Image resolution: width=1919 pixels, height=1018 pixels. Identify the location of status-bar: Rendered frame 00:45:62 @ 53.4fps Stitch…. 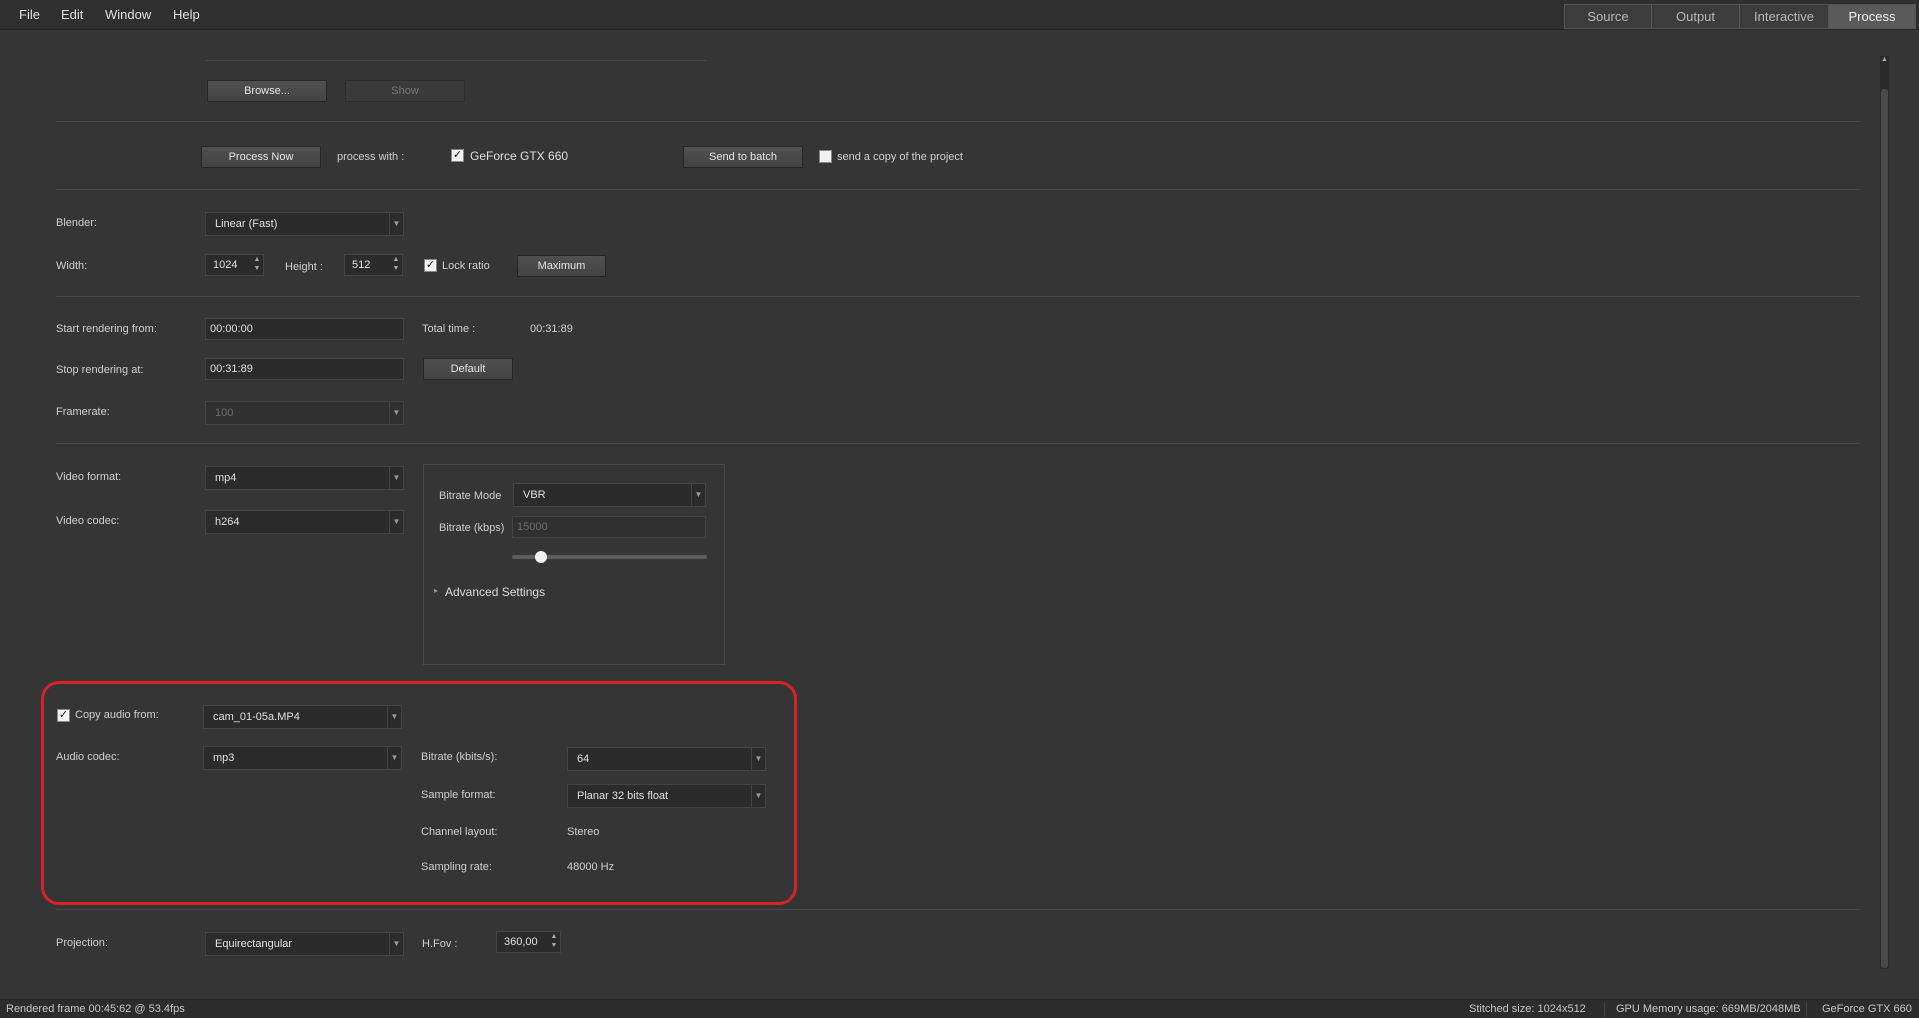
(959, 1008).